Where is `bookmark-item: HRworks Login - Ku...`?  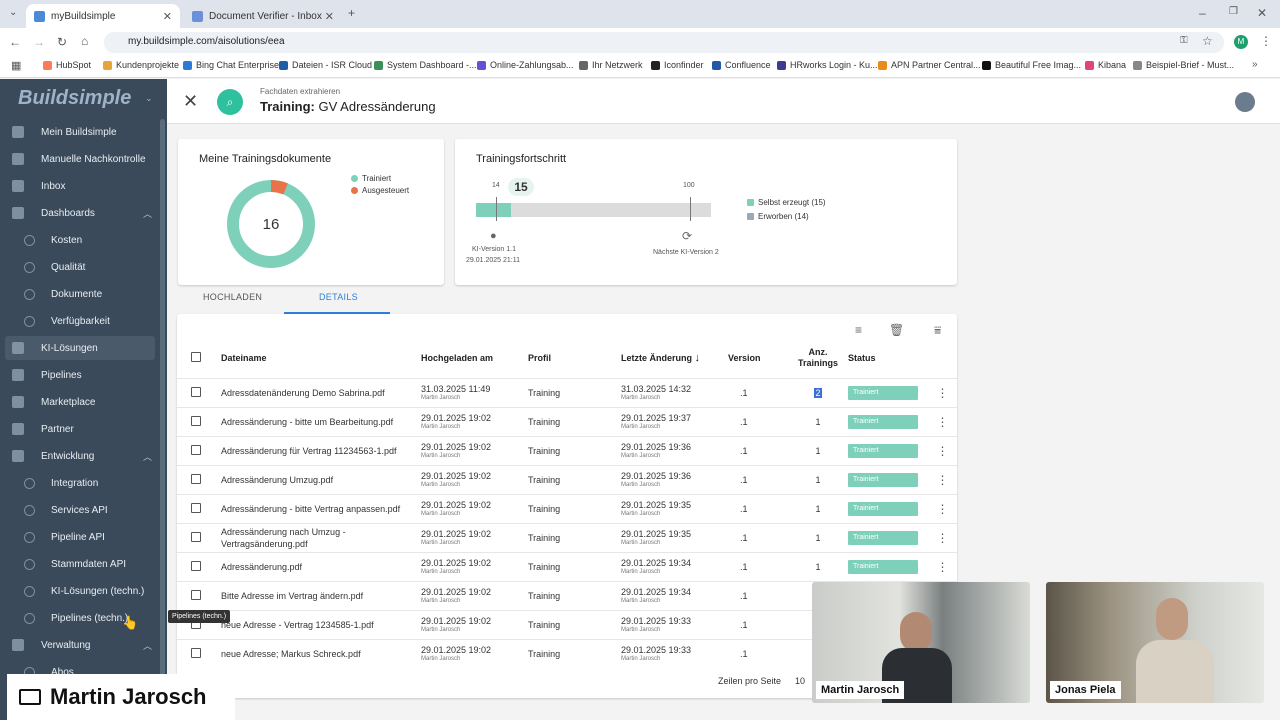 bookmark-item: HRworks Login - Ku... is located at coordinates (827, 65).